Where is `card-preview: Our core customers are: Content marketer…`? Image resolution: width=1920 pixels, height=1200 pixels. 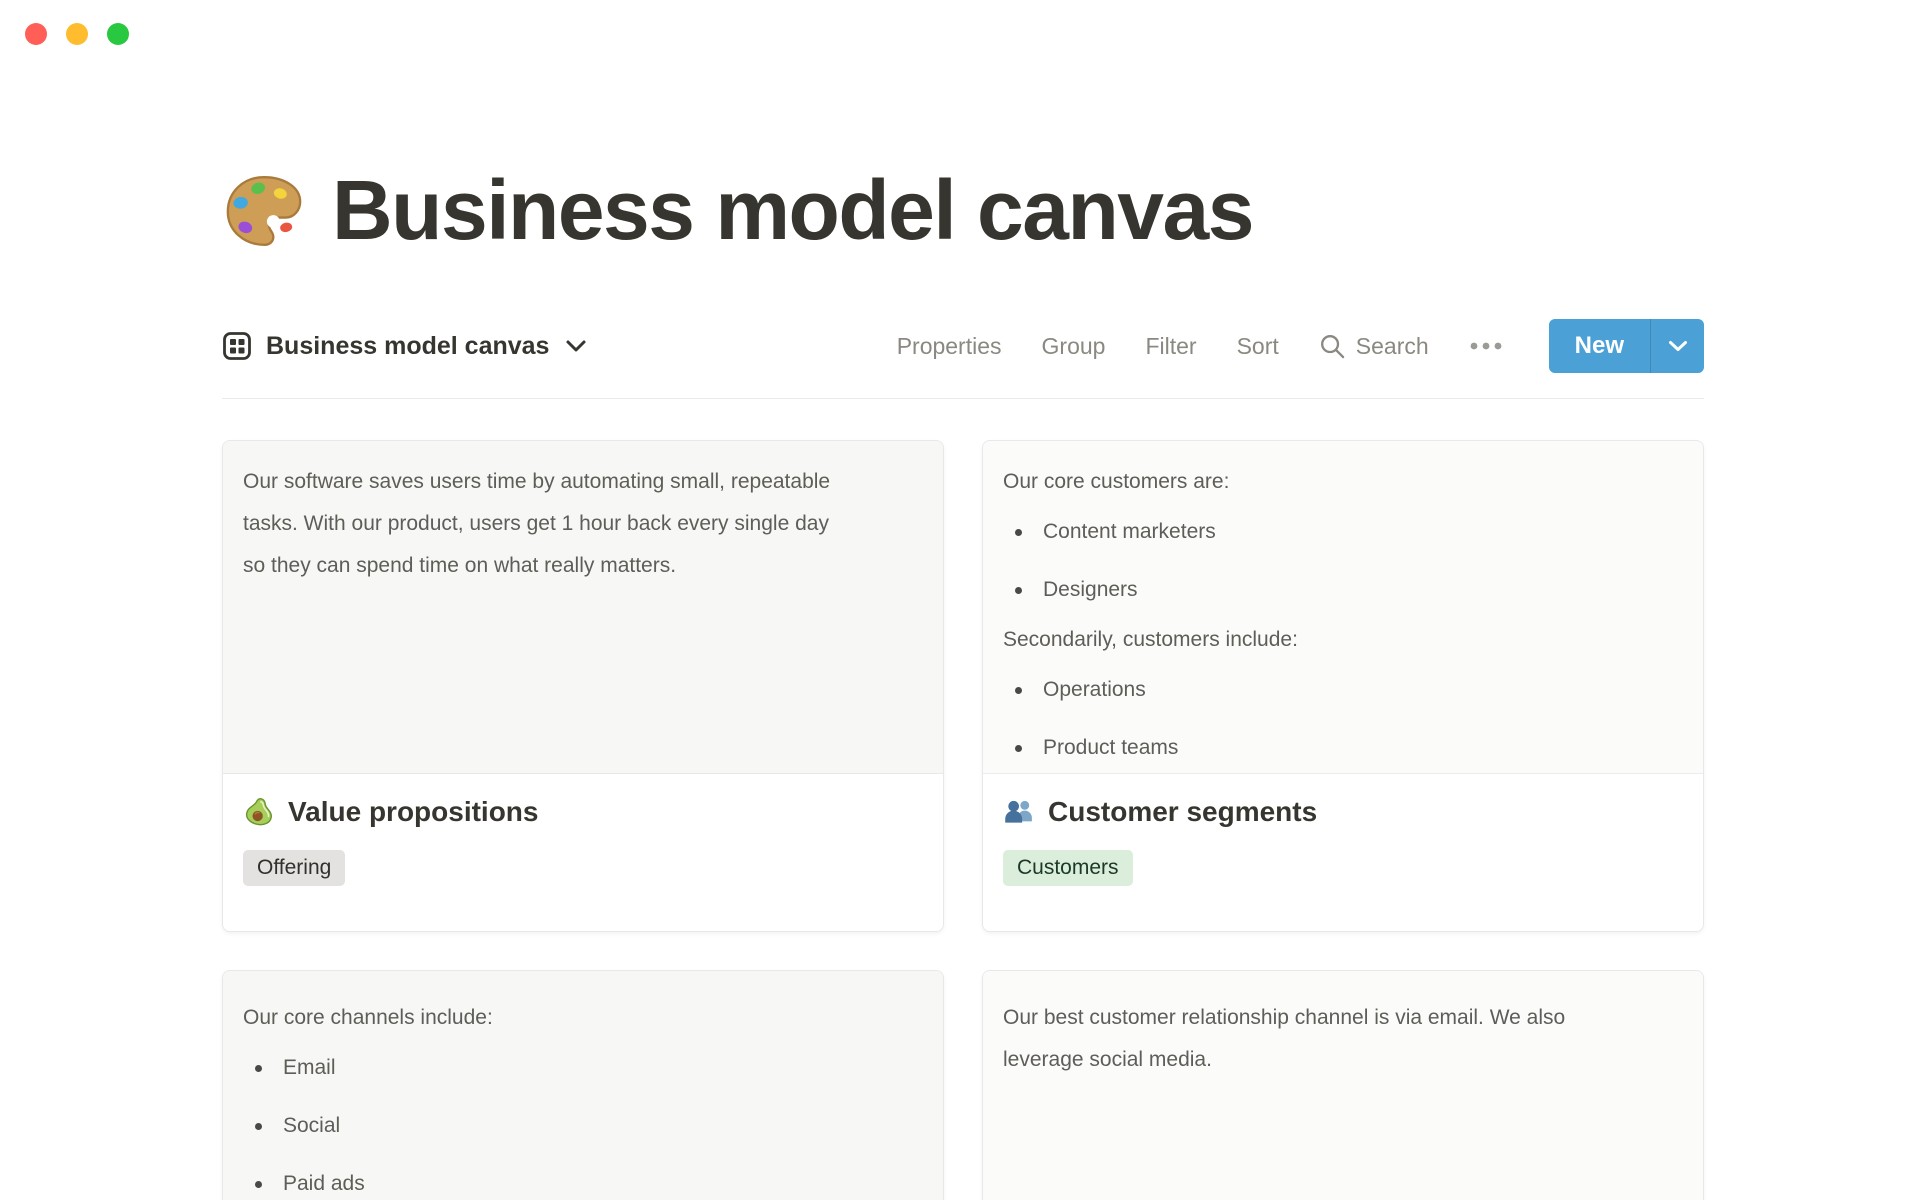
card-preview: Our core customers are: Content marketer… is located at coordinates (1343, 607).